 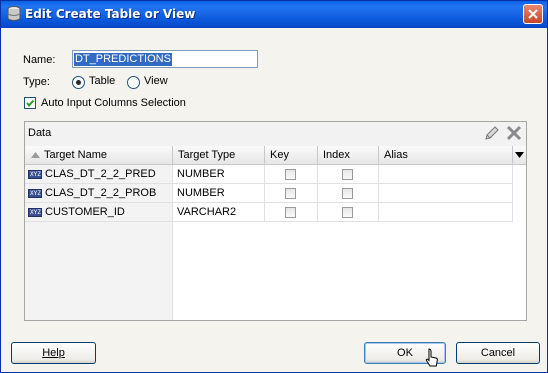 What do you see at coordinates (274, 14) in the screenshot?
I see `title-bar: Edit Create Table or View` at bounding box center [274, 14].